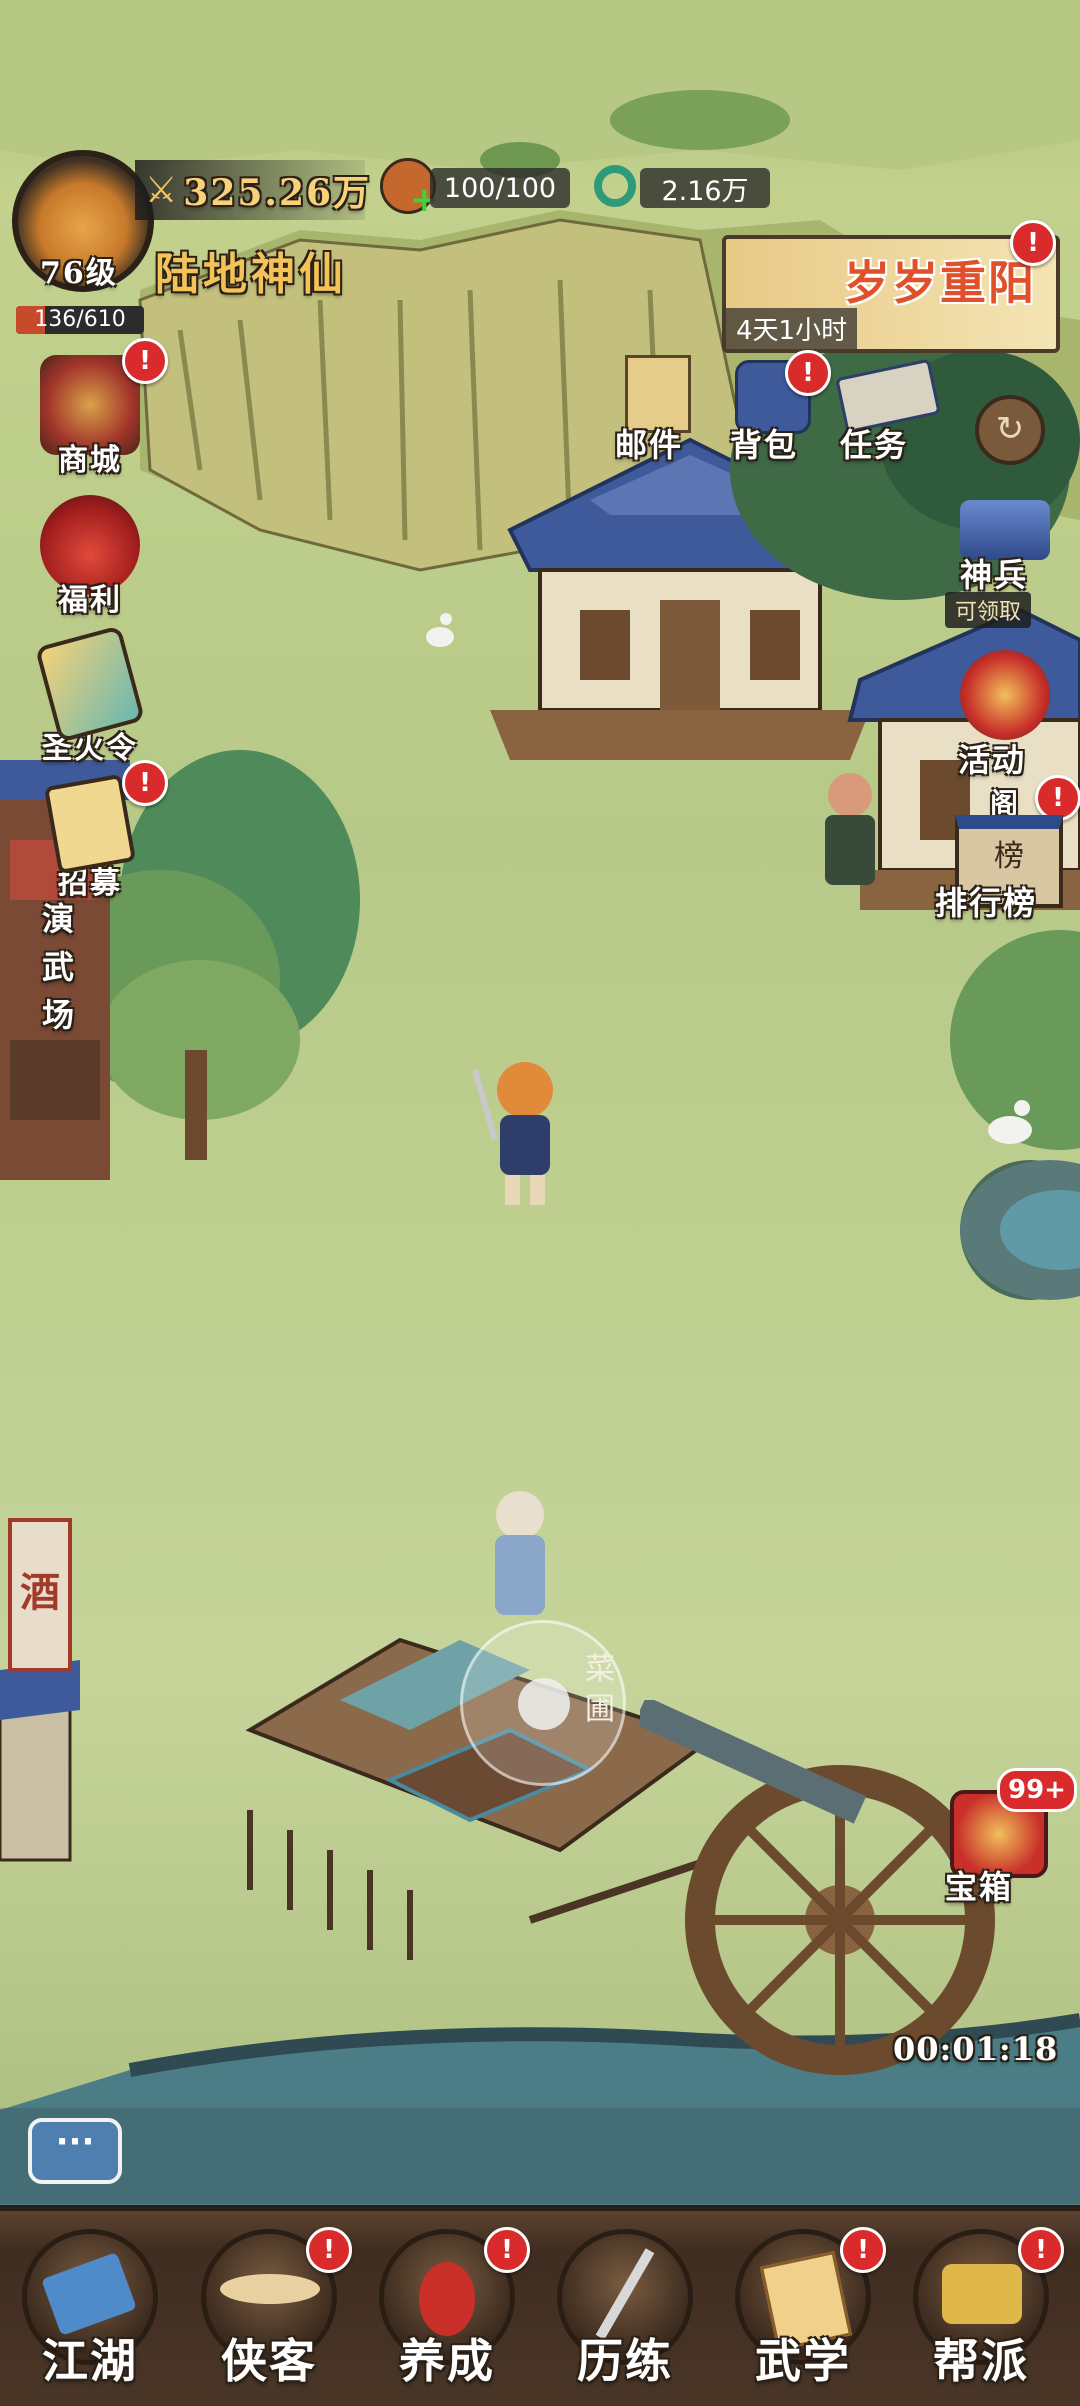 The height and width of the screenshot is (2406, 1080). Describe the element at coordinates (1009, 856) in the screenshot. I see `ranking-sign: 榜` at that location.